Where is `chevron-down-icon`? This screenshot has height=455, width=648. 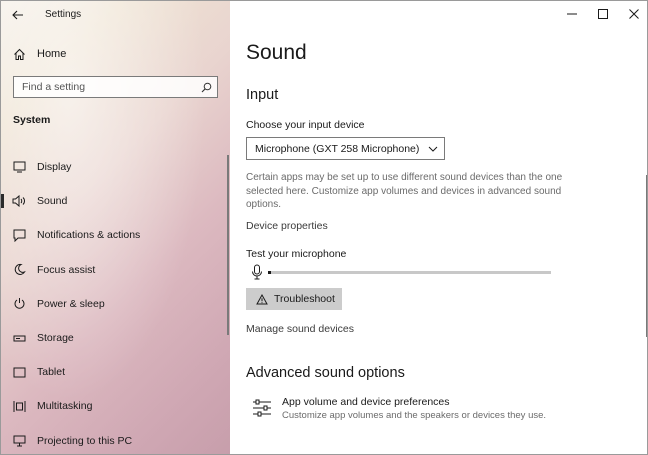
chevron-down-icon is located at coordinates (433, 149).